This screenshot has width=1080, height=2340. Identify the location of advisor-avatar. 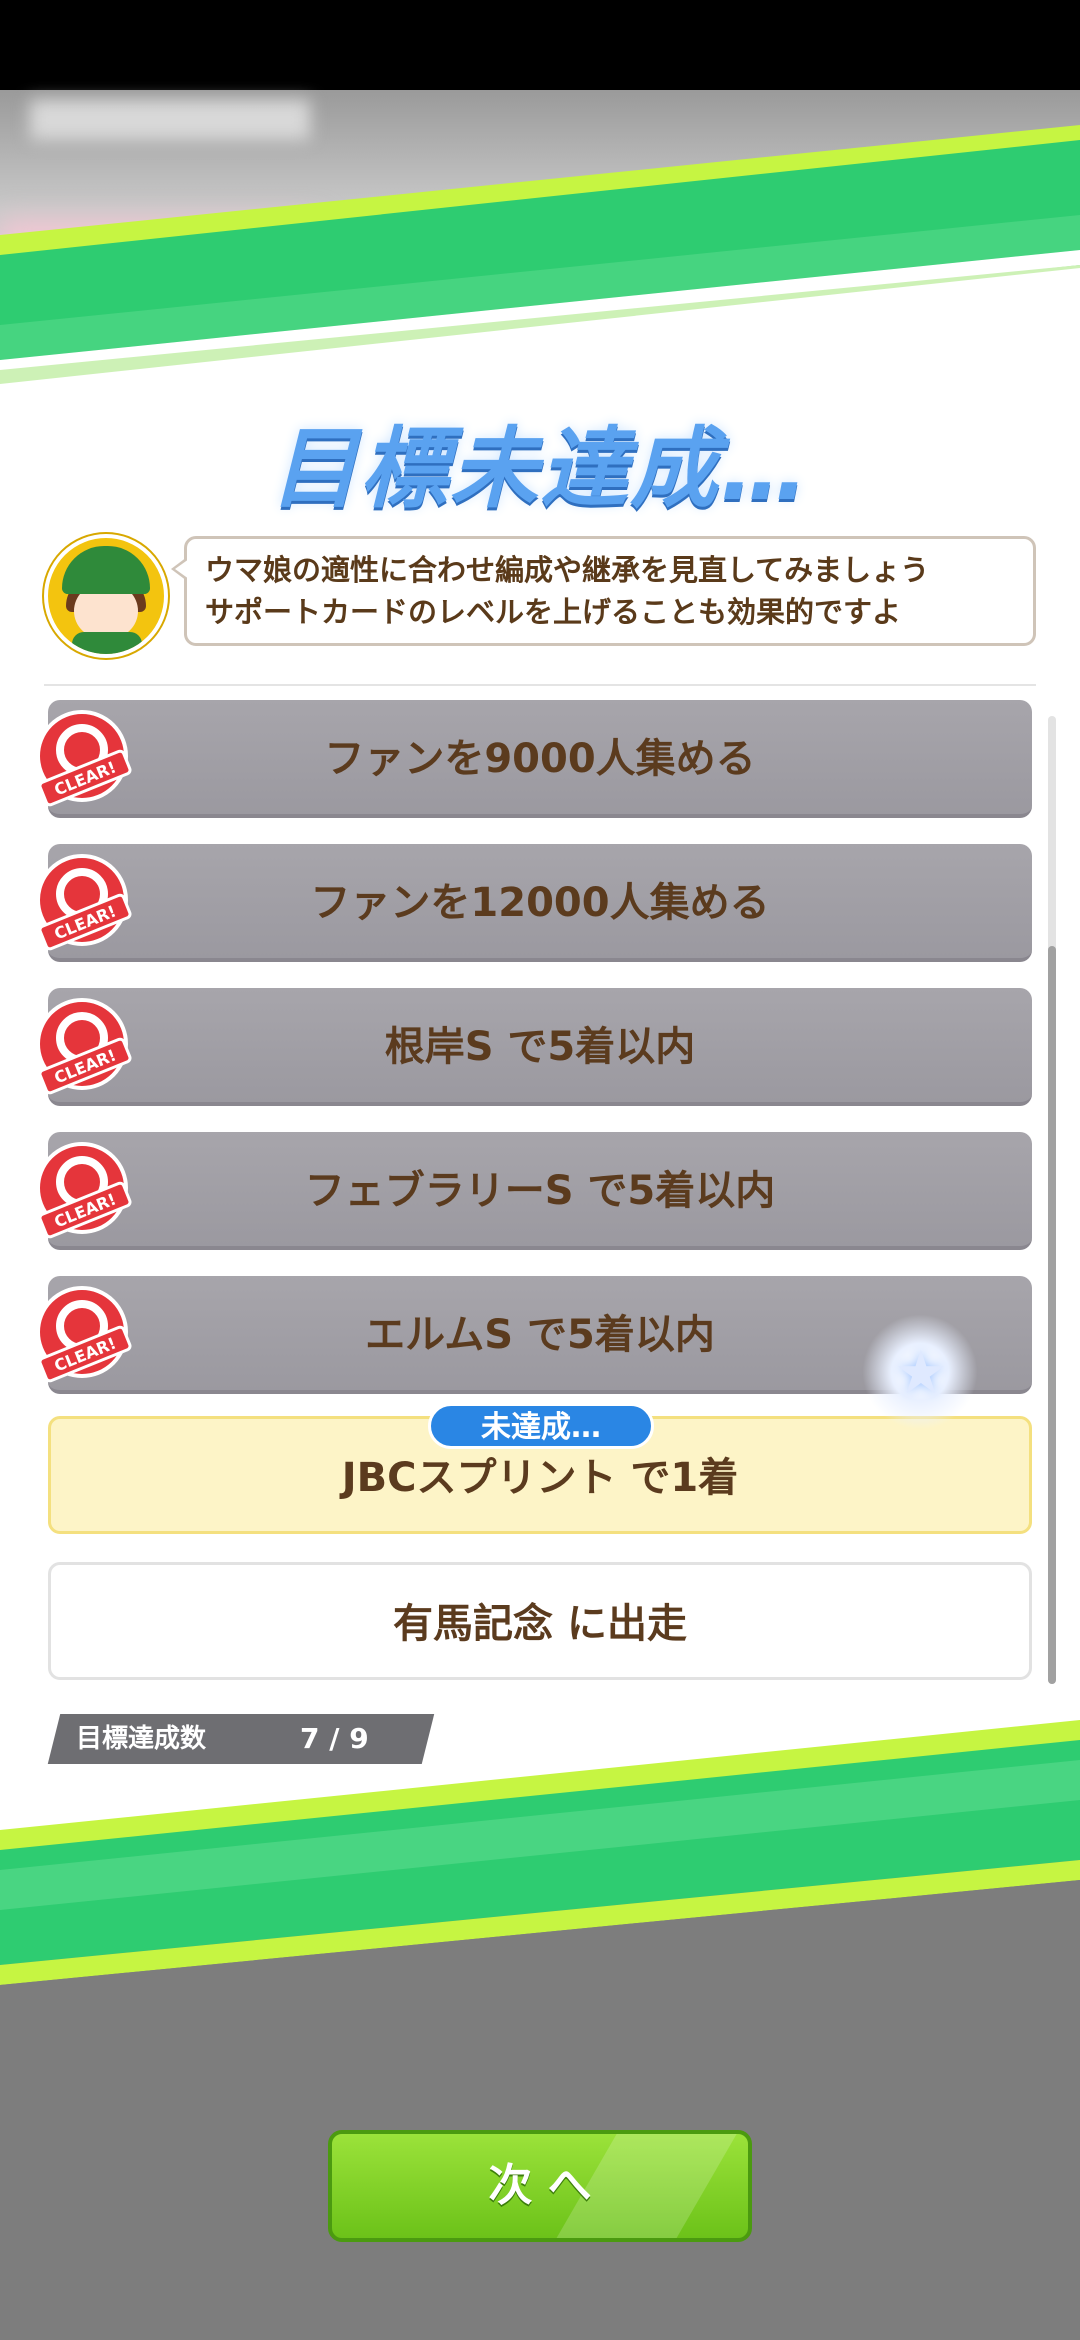
(106, 596).